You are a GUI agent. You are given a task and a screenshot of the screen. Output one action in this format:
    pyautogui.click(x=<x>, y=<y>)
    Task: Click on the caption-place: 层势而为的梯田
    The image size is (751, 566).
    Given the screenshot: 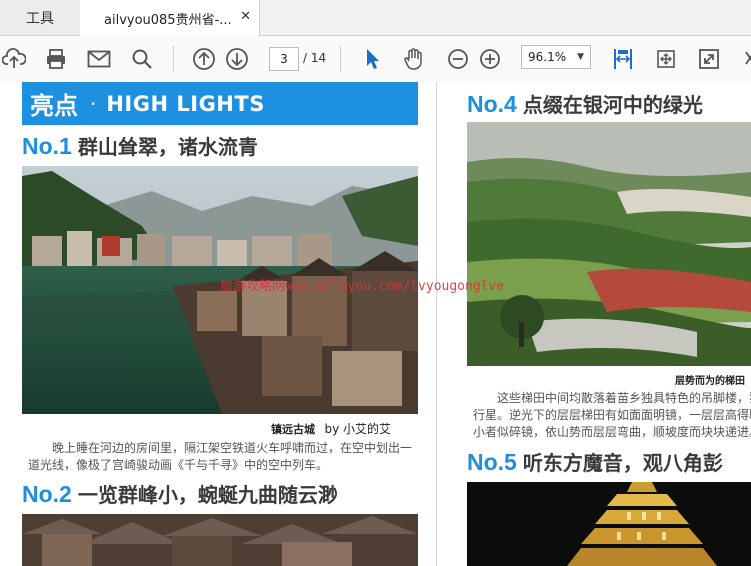 What is the action you would take?
    pyautogui.click(x=710, y=381)
    